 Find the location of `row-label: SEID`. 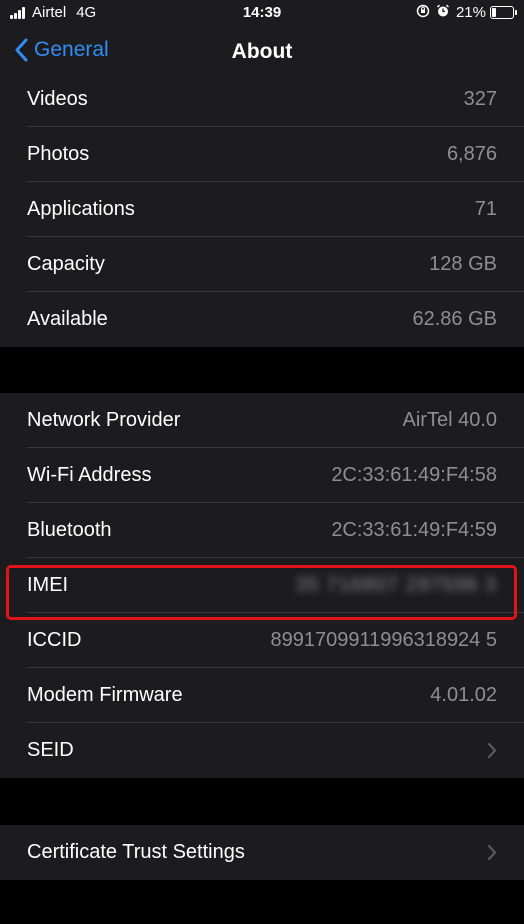

row-label: SEID is located at coordinates (50, 750).